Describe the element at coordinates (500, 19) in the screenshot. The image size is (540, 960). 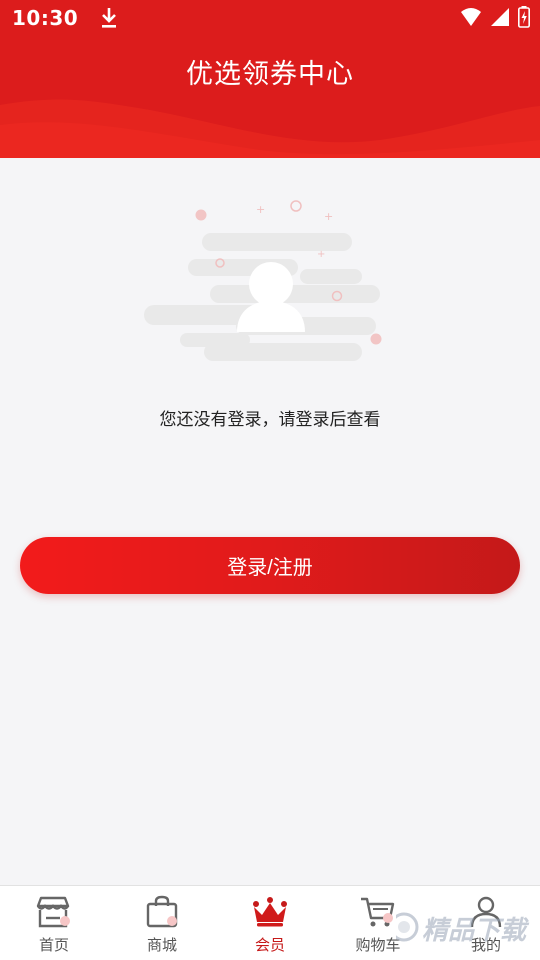
I see `signal-icon` at that location.